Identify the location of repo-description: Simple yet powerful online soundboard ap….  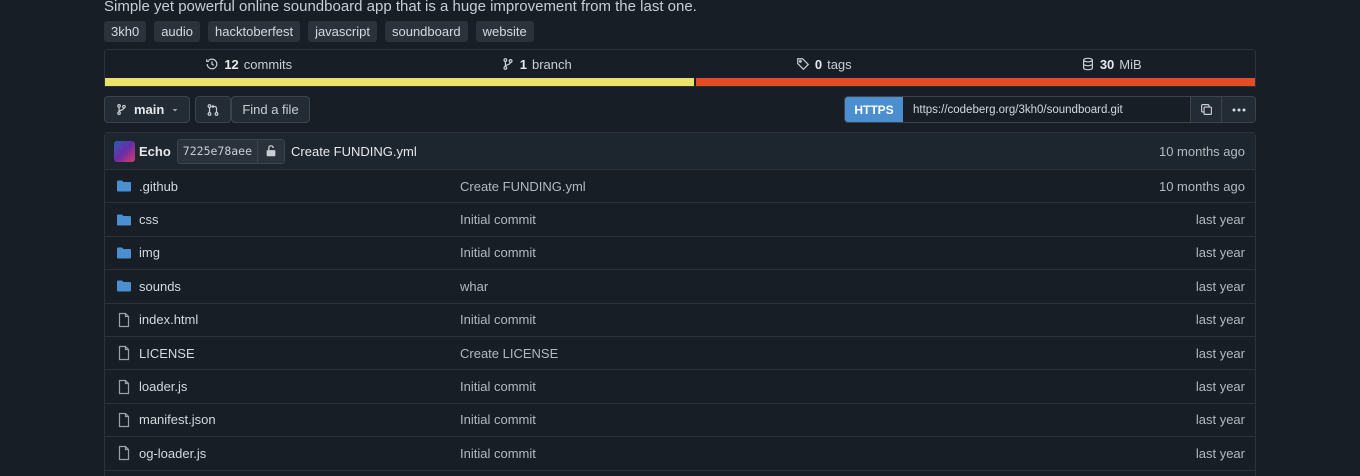
(400, 7).